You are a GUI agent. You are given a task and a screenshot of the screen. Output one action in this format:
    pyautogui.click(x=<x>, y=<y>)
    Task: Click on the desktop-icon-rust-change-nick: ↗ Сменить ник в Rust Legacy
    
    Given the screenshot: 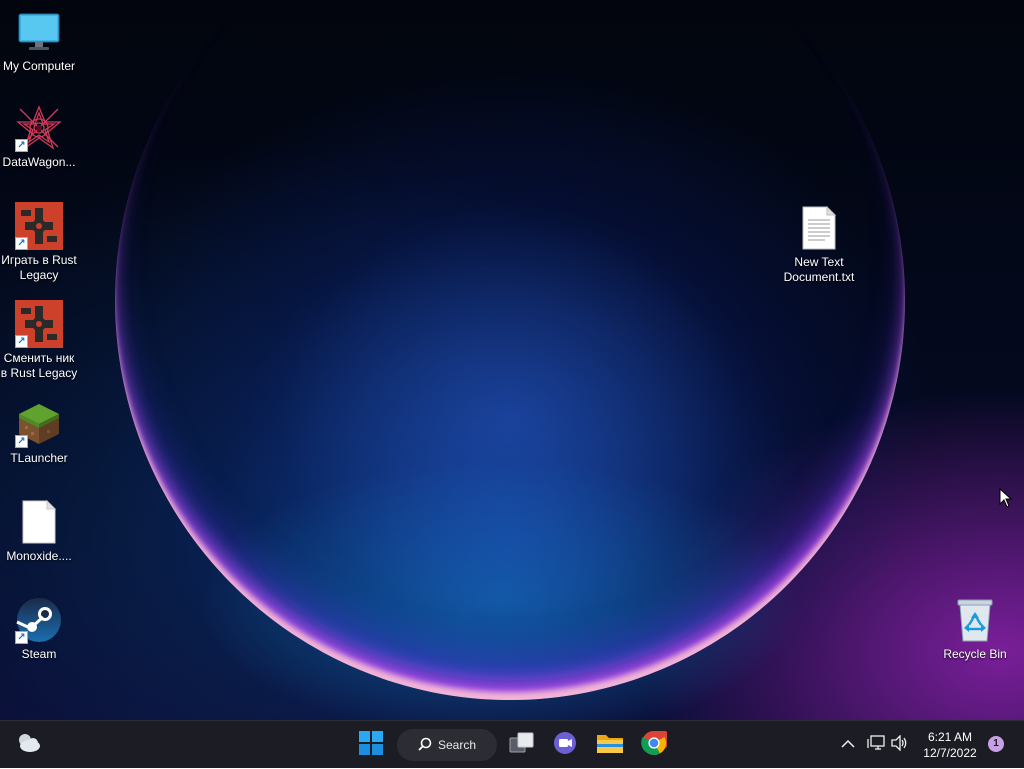 What is the action you would take?
    pyautogui.click(x=39, y=340)
    